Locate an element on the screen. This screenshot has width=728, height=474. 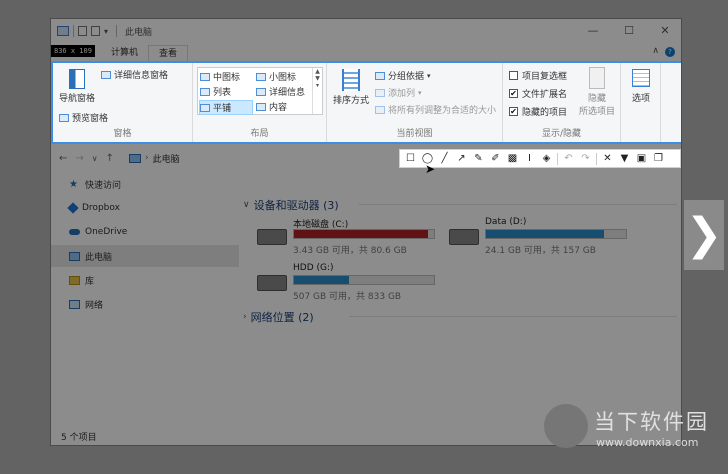
layout-content: 内容 is located at coordinates (271, 106).